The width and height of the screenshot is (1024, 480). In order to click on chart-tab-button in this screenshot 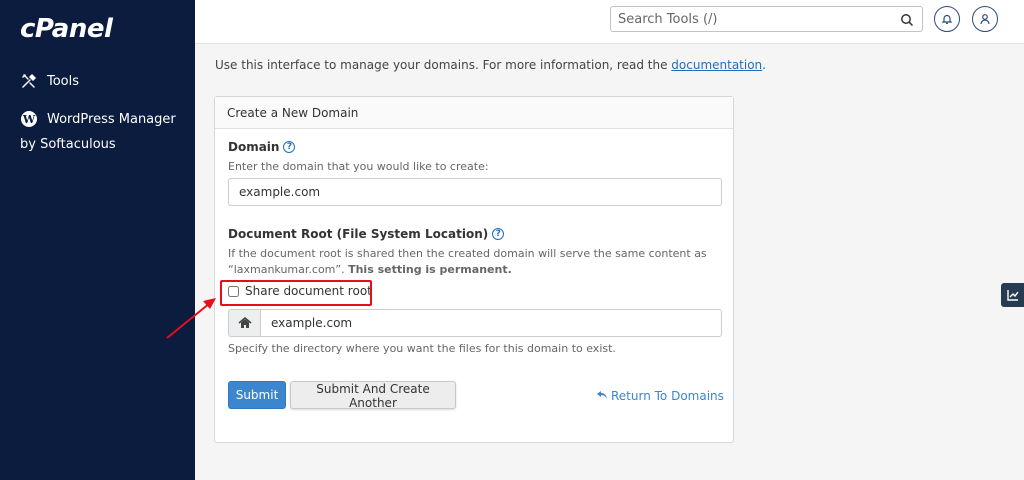, I will do `click(1012, 295)`.